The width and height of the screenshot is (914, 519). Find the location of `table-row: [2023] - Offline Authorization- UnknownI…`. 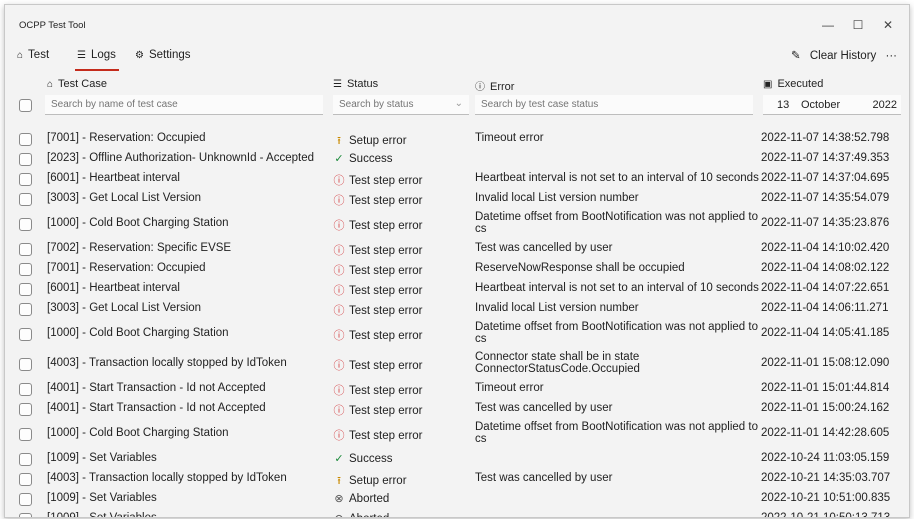

table-row: [2023] - Offline Authorization- UnknownI… is located at coordinates (457, 159).